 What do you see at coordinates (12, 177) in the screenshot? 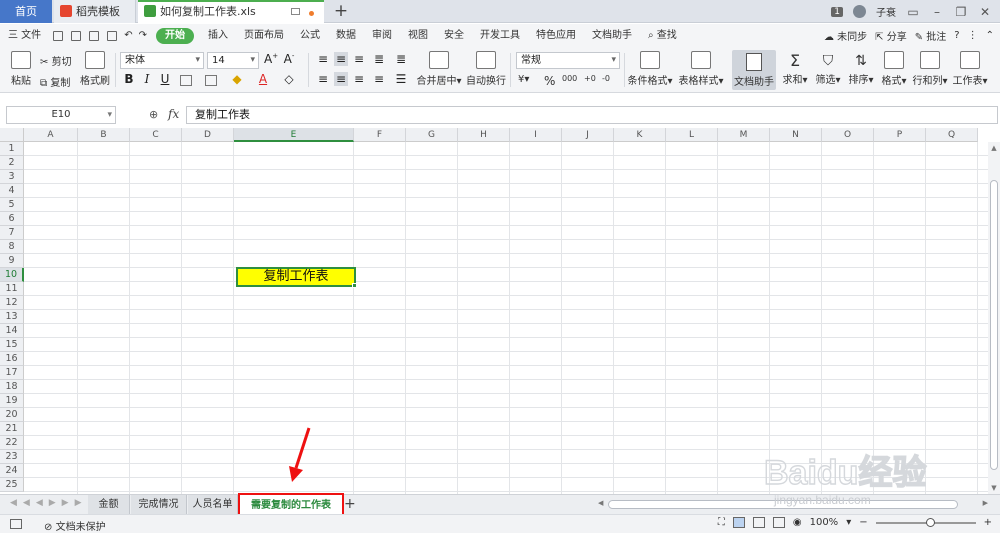
I see `row-header-3: 3` at bounding box center [12, 177].